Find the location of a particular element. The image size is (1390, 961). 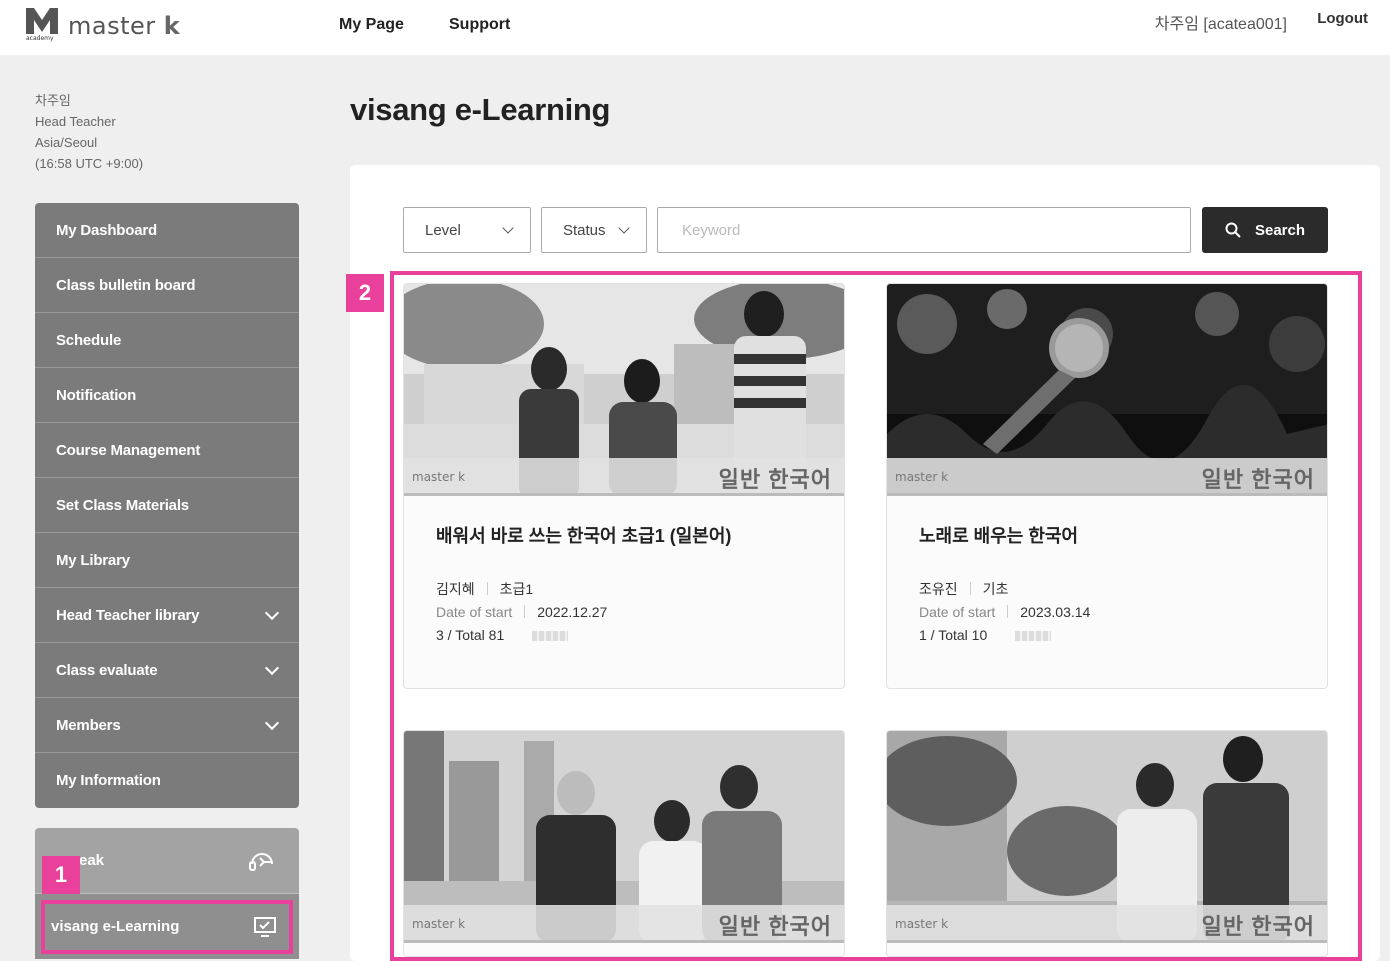

profile-timezone: Asia/Seoul is located at coordinates (66, 142).